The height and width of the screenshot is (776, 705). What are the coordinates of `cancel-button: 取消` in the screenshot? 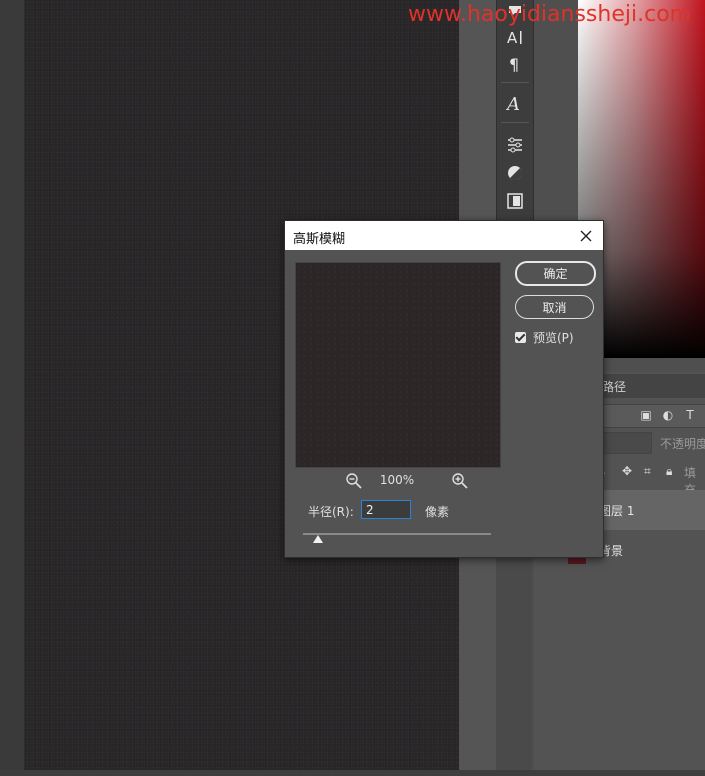 It's located at (554, 307).